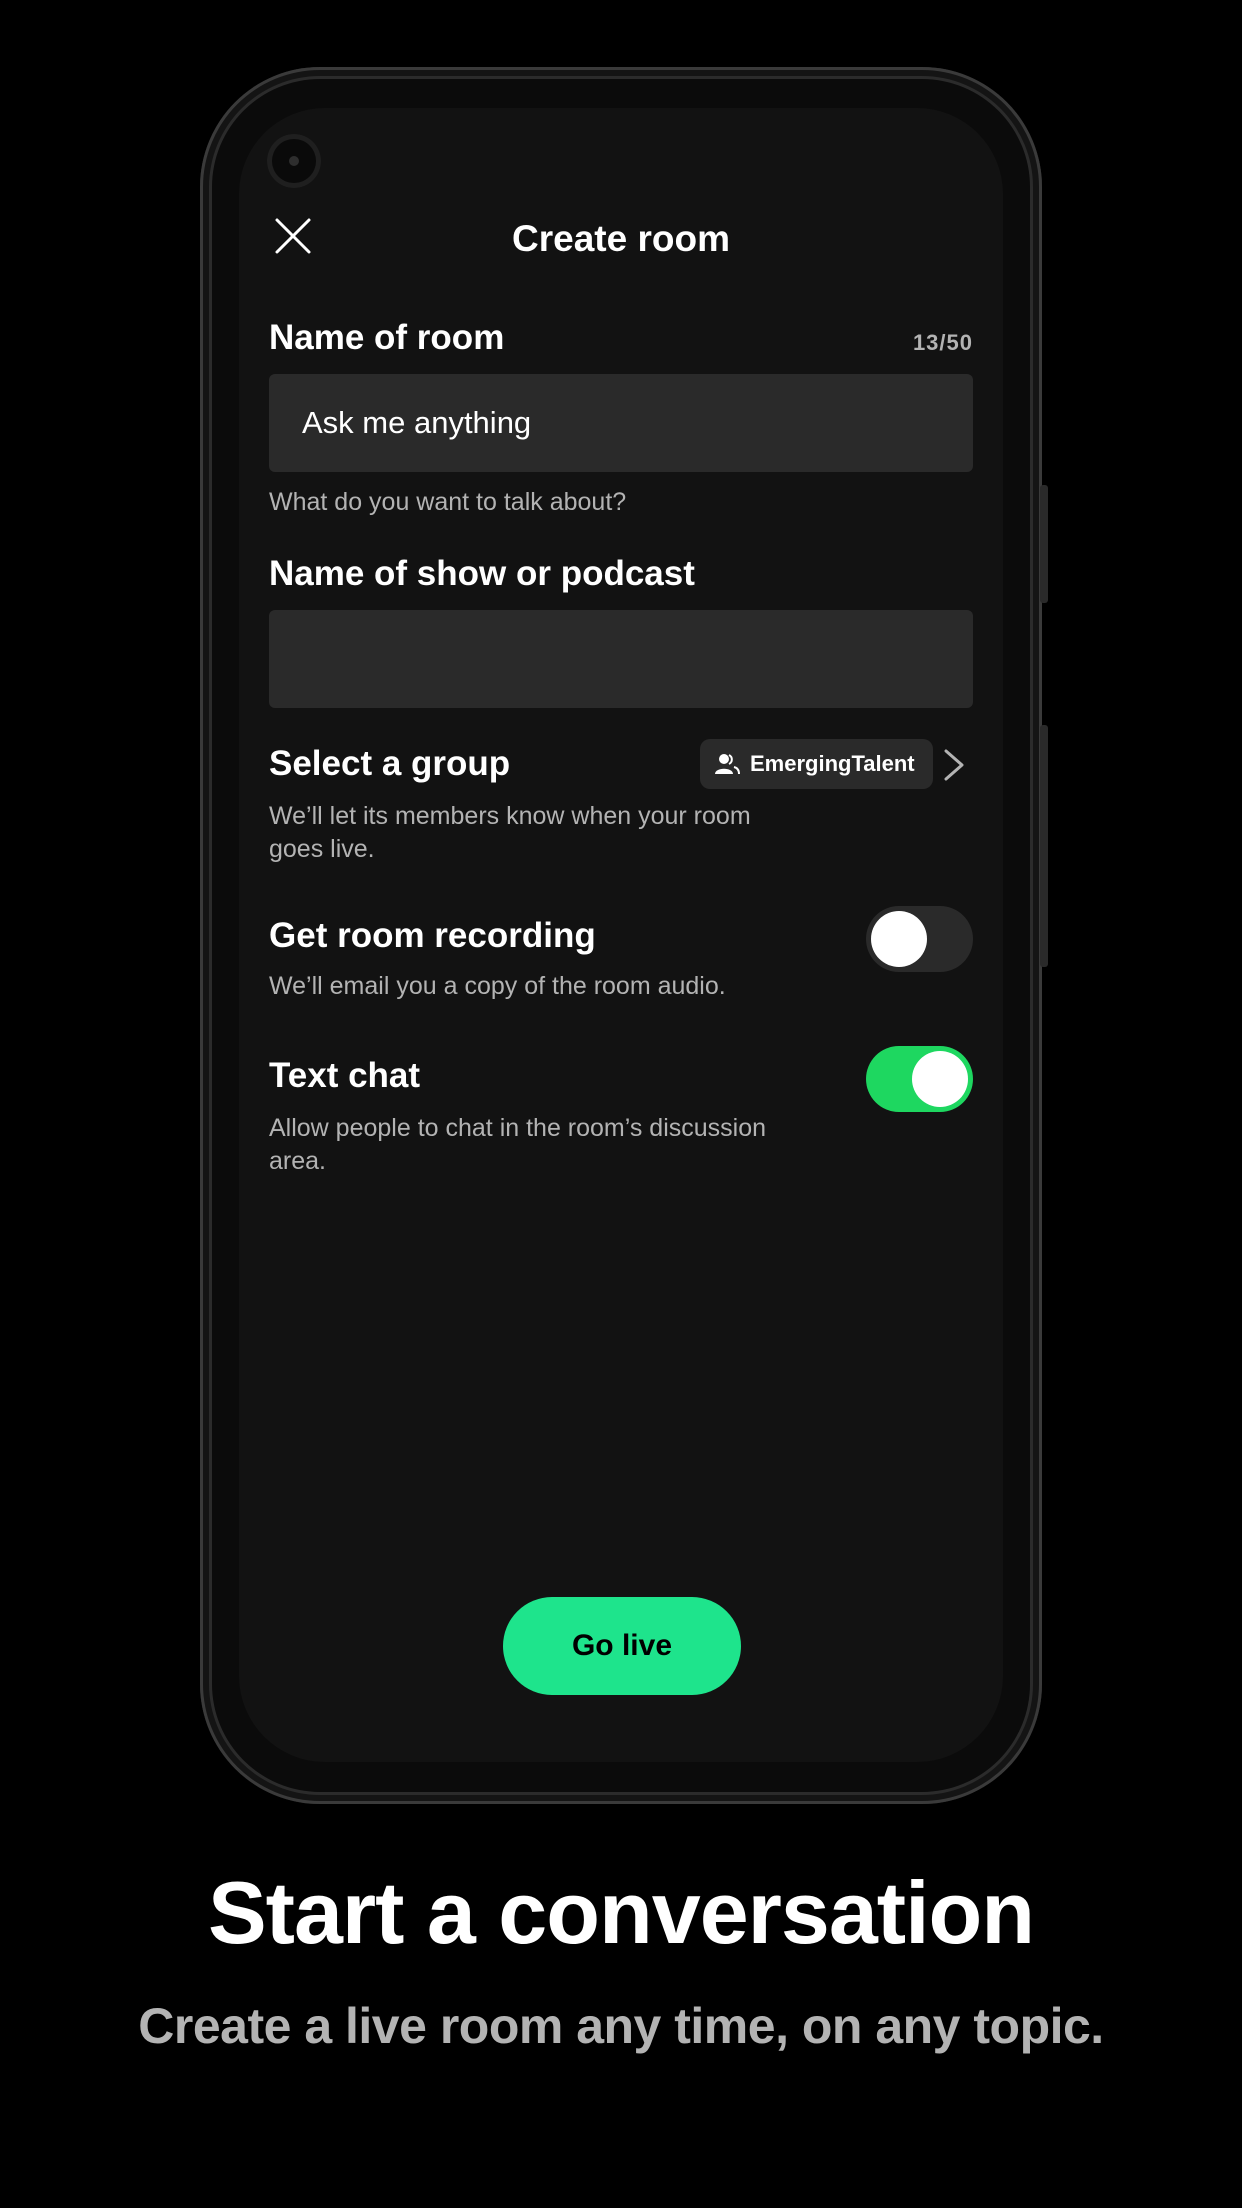 The width and height of the screenshot is (1242, 2208). What do you see at coordinates (622, 1646) in the screenshot?
I see `go-live-button: Go live` at bounding box center [622, 1646].